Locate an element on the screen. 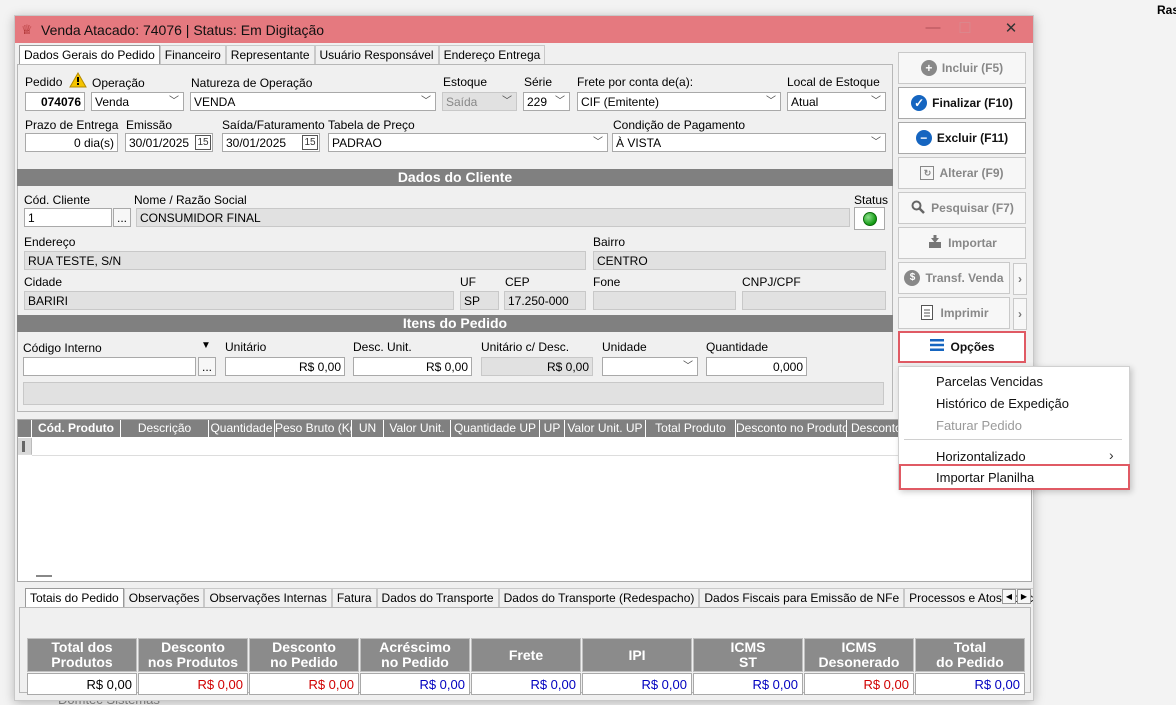 The width and height of the screenshot is (1176, 705). caret-down-icon: ▼ is located at coordinates (206, 345).